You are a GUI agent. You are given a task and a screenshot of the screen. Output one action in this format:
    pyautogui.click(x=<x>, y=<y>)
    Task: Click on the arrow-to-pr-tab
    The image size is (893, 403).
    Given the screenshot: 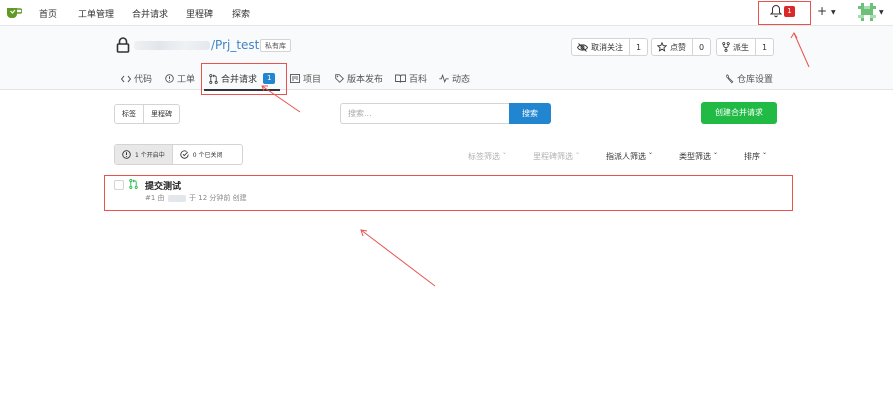 What is the action you would take?
    pyautogui.click(x=281, y=99)
    